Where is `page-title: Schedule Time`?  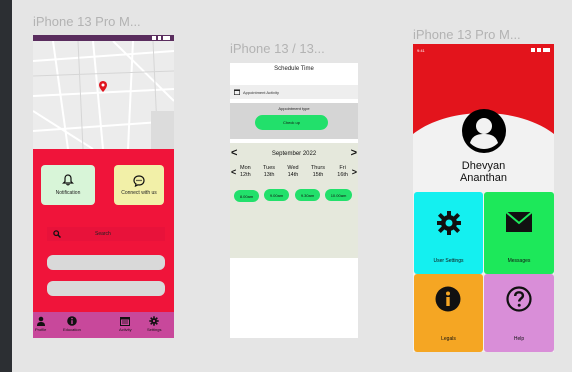 page-title: Schedule Time is located at coordinates (294, 69).